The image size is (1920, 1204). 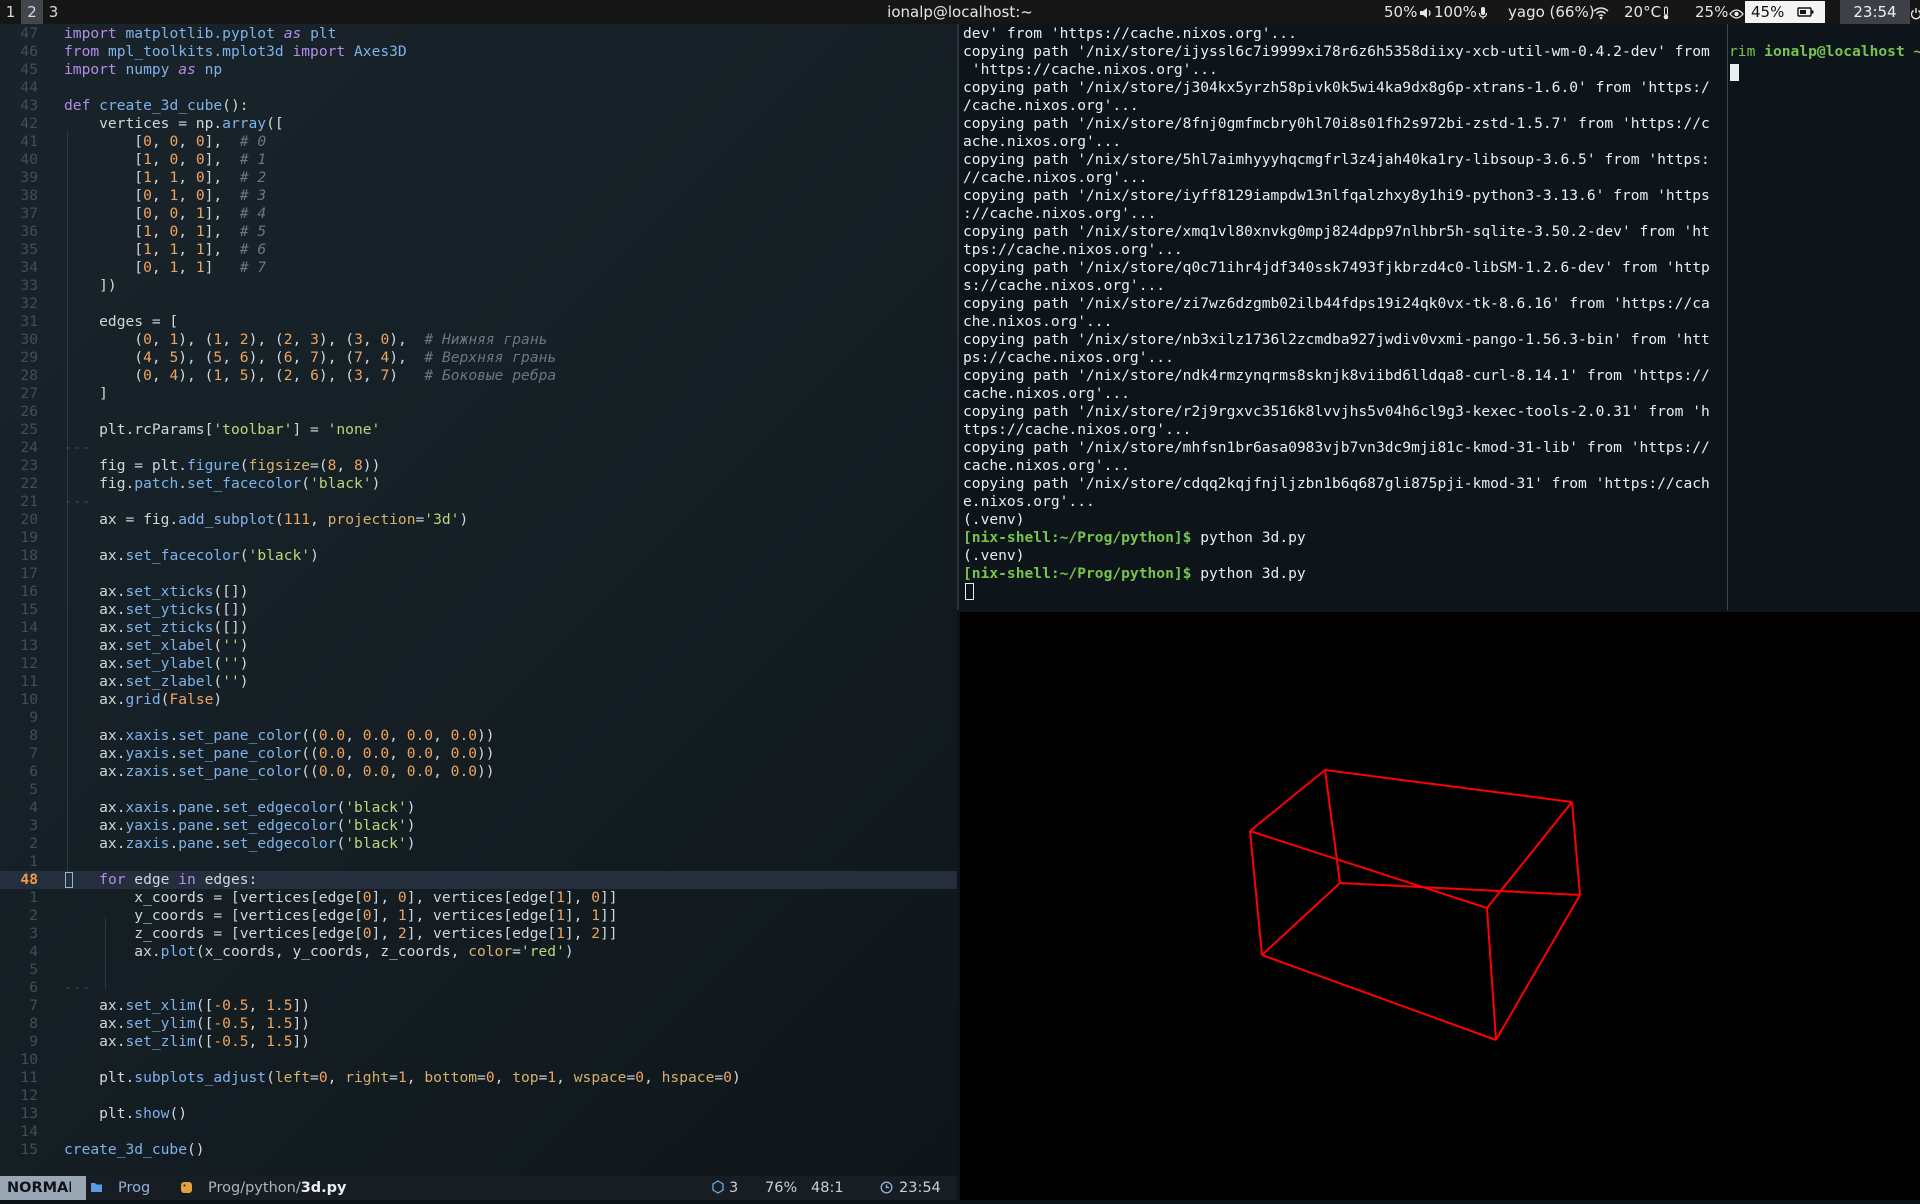 What do you see at coordinates (1601, 12) in the screenshot?
I see `wifi-icon` at bounding box center [1601, 12].